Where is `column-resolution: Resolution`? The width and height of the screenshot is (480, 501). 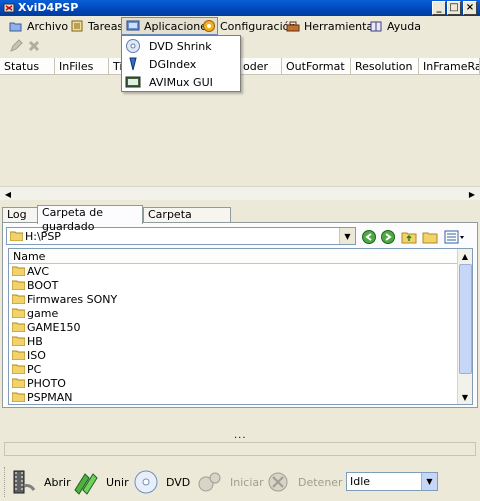
column-resolution: Resolution is located at coordinates (385, 66).